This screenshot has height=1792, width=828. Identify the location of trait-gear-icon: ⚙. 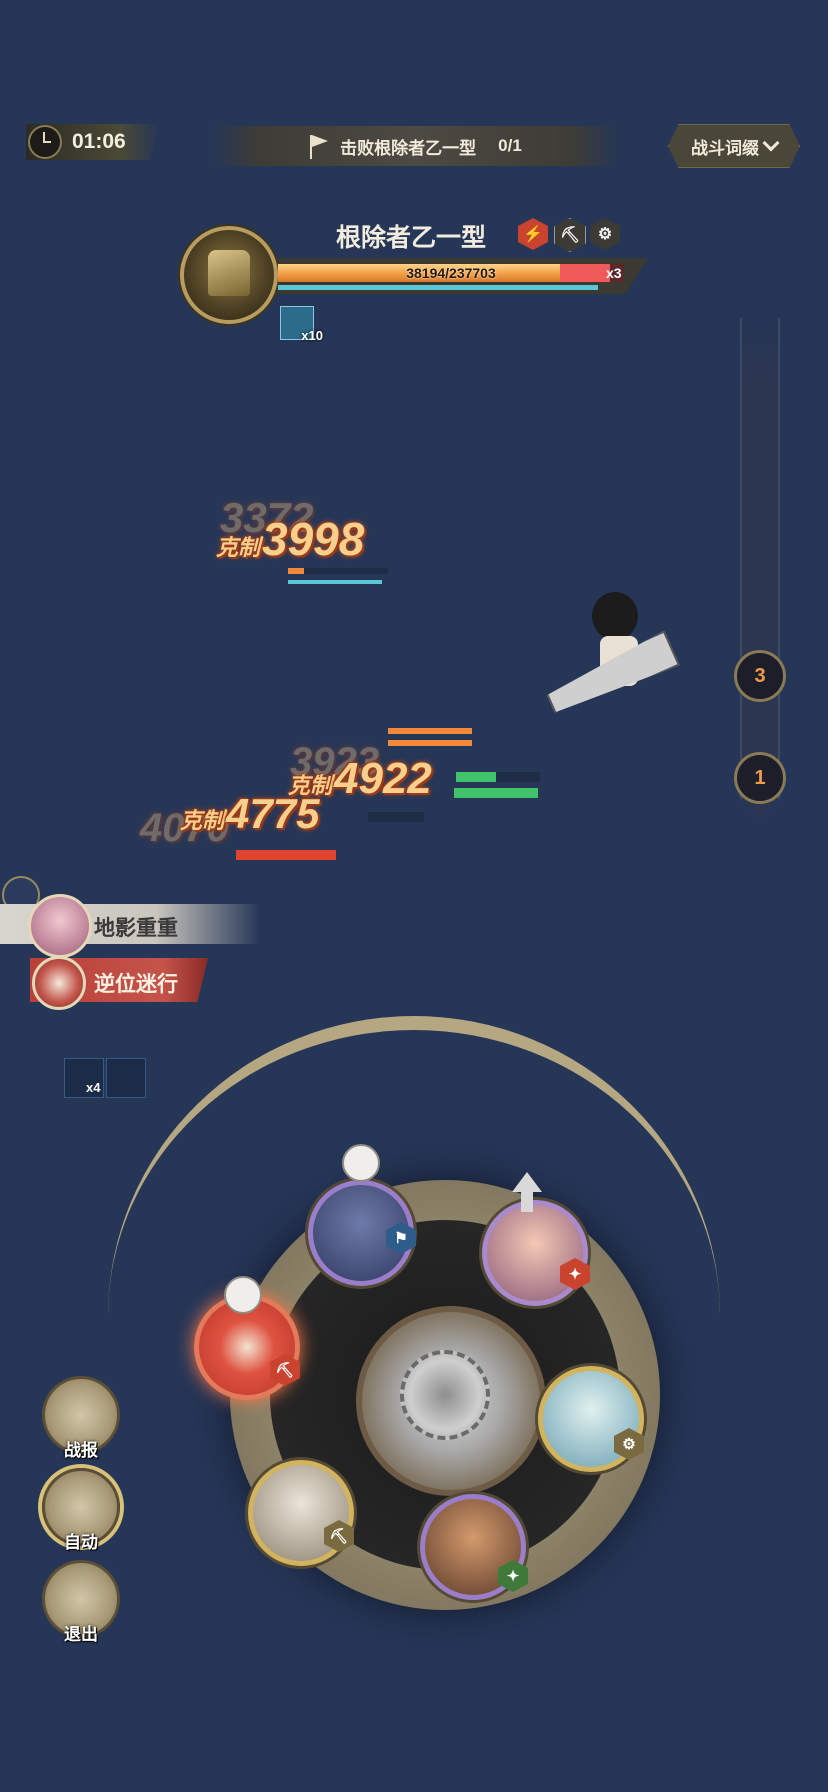
(605, 234).